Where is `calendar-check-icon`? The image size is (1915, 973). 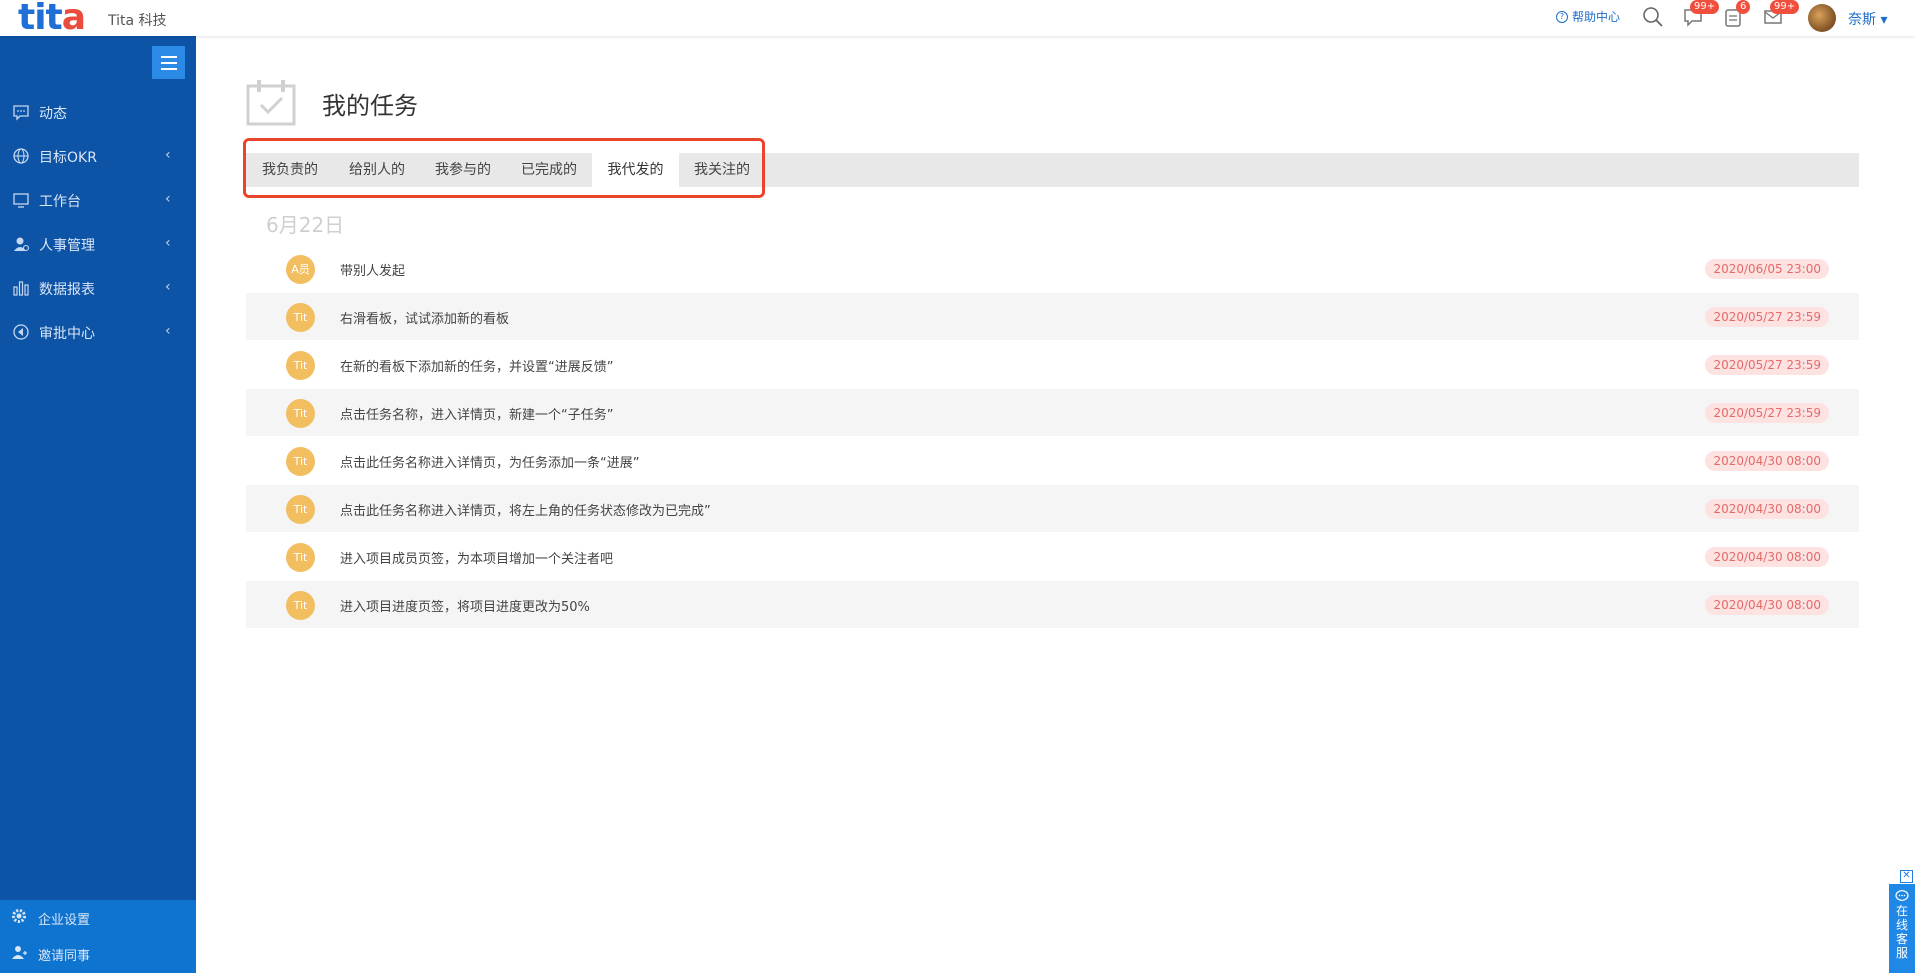 calendar-check-icon is located at coordinates (271, 103).